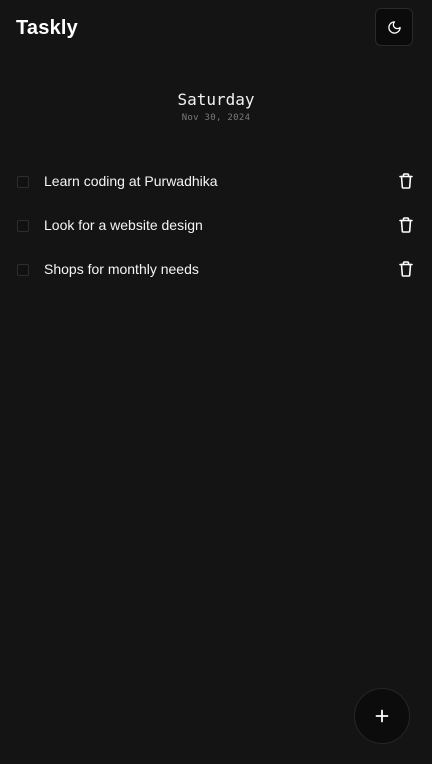  What do you see at coordinates (216, 269) in the screenshot?
I see `task-item: Shops for monthly needs` at bounding box center [216, 269].